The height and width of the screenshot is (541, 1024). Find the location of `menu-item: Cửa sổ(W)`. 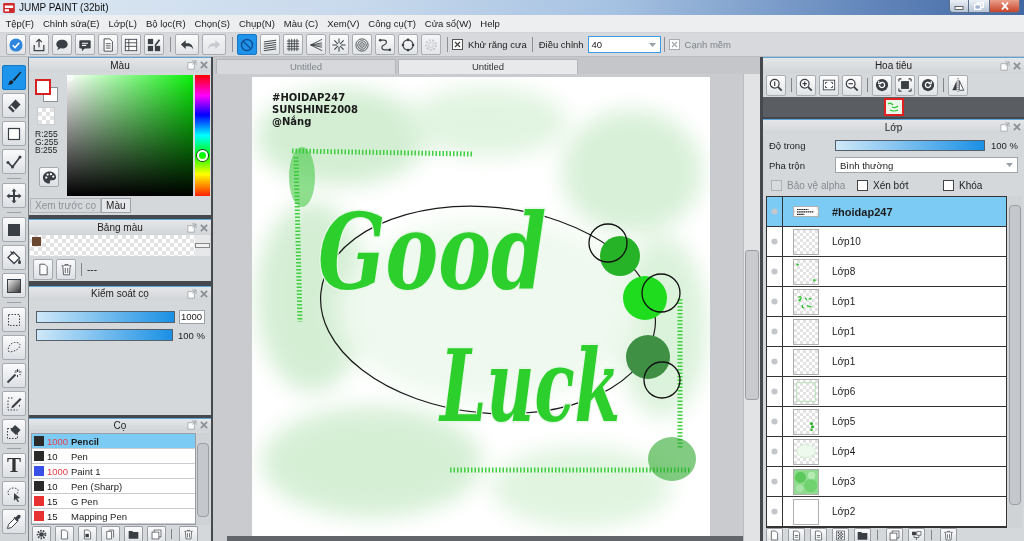

menu-item: Cửa sổ(W) is located at coordinates (448, 23).